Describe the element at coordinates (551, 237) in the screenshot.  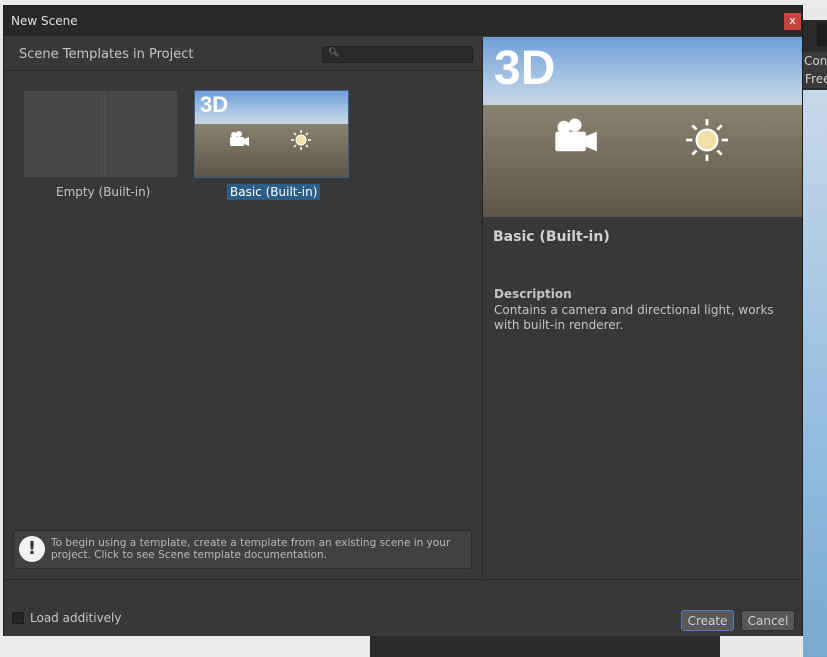
I see `template-name: Basic (Built-in)` at that location.